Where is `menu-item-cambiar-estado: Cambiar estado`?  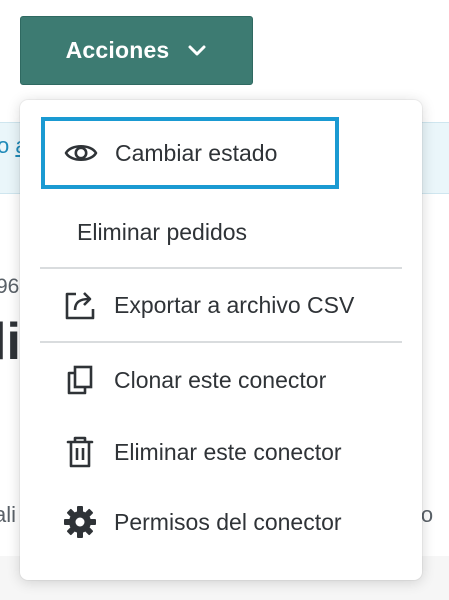 menu-item-cambiar-estado: Cambiar estado is located at coordinates (190, 153).